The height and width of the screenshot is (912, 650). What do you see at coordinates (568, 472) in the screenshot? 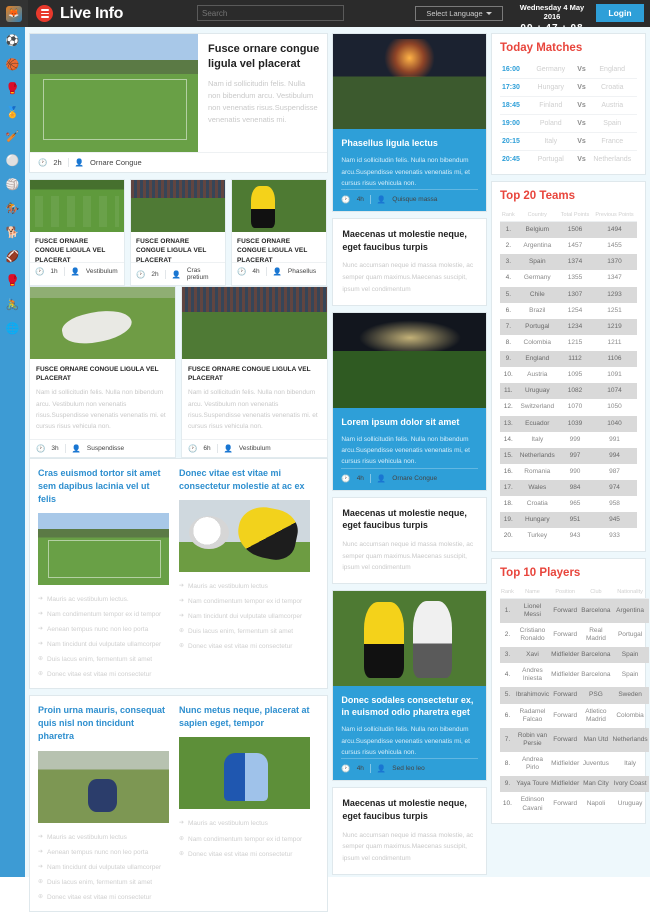
I see `table-row: 16. Romania 990 987` at bounding box center [568, 472].